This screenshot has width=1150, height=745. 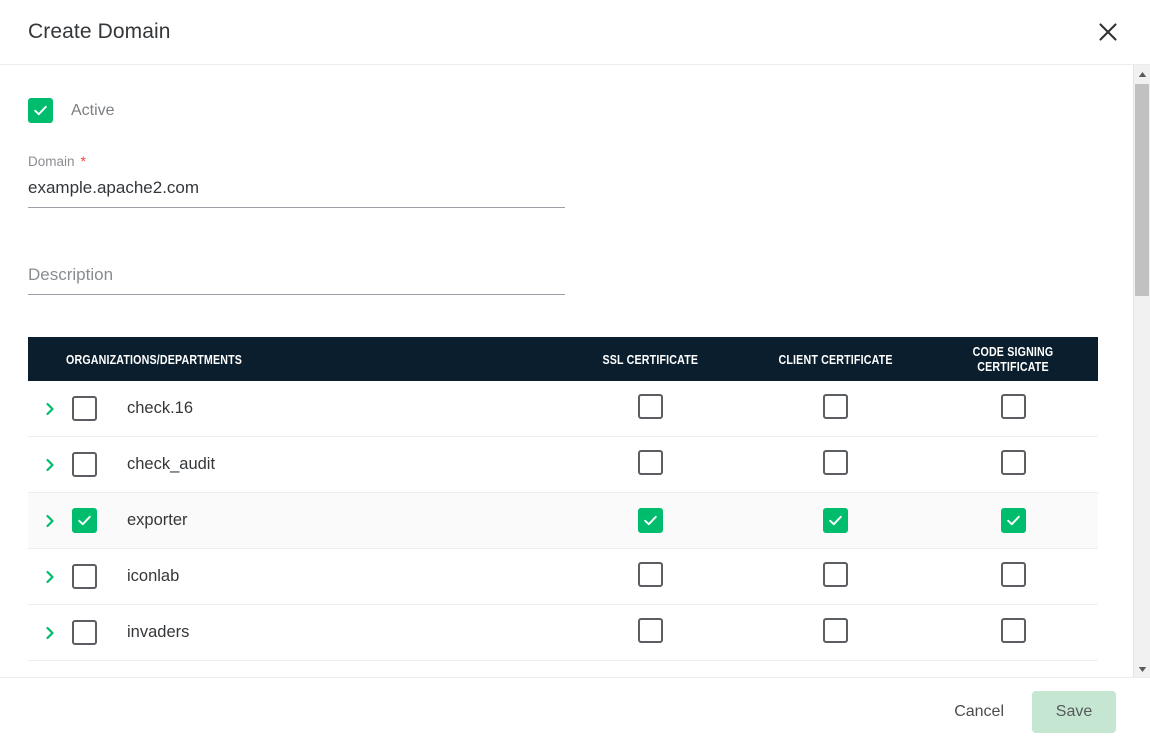 I want to click on organization-name-cell: check.16, so click(x=293, y=409).